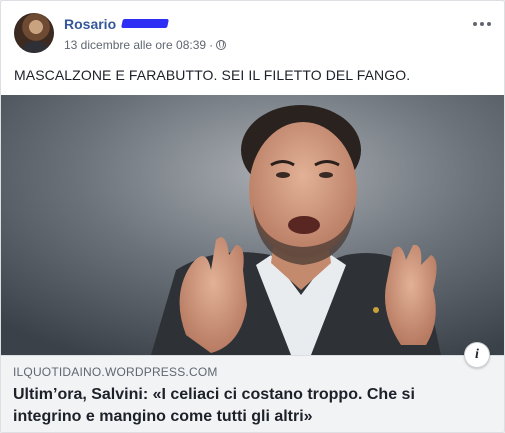  I want to click on globe-icon, so click(221, 45).